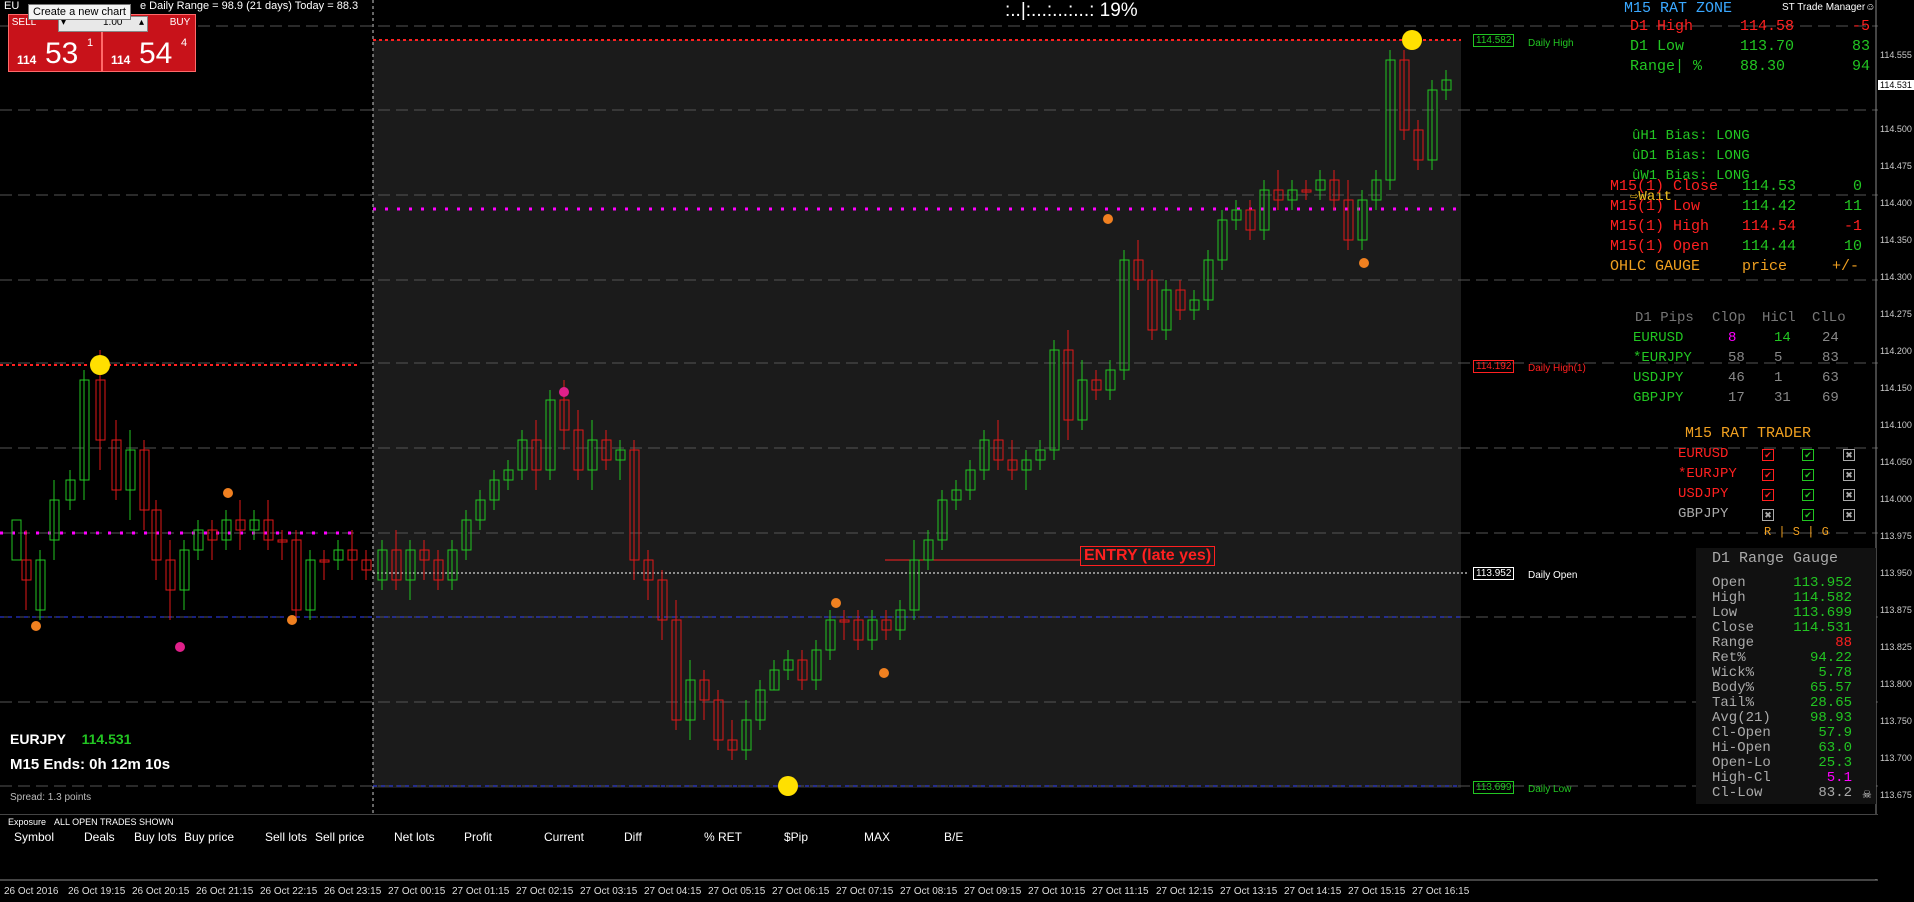  What do you see at coordinates (954, 837) in the screenshot?
I see `exposure-column-header: B/E` at bounding box center [954, 837].